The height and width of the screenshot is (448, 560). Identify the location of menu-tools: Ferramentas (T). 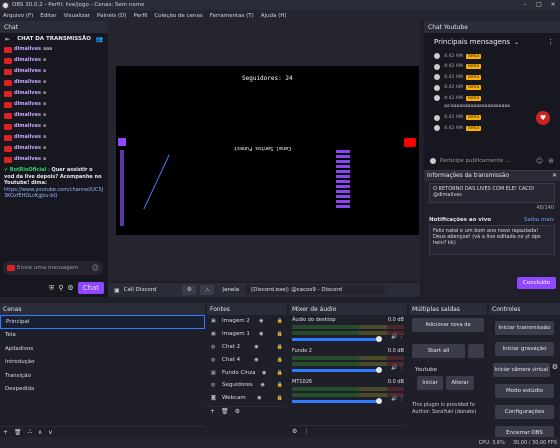
(232, 16).